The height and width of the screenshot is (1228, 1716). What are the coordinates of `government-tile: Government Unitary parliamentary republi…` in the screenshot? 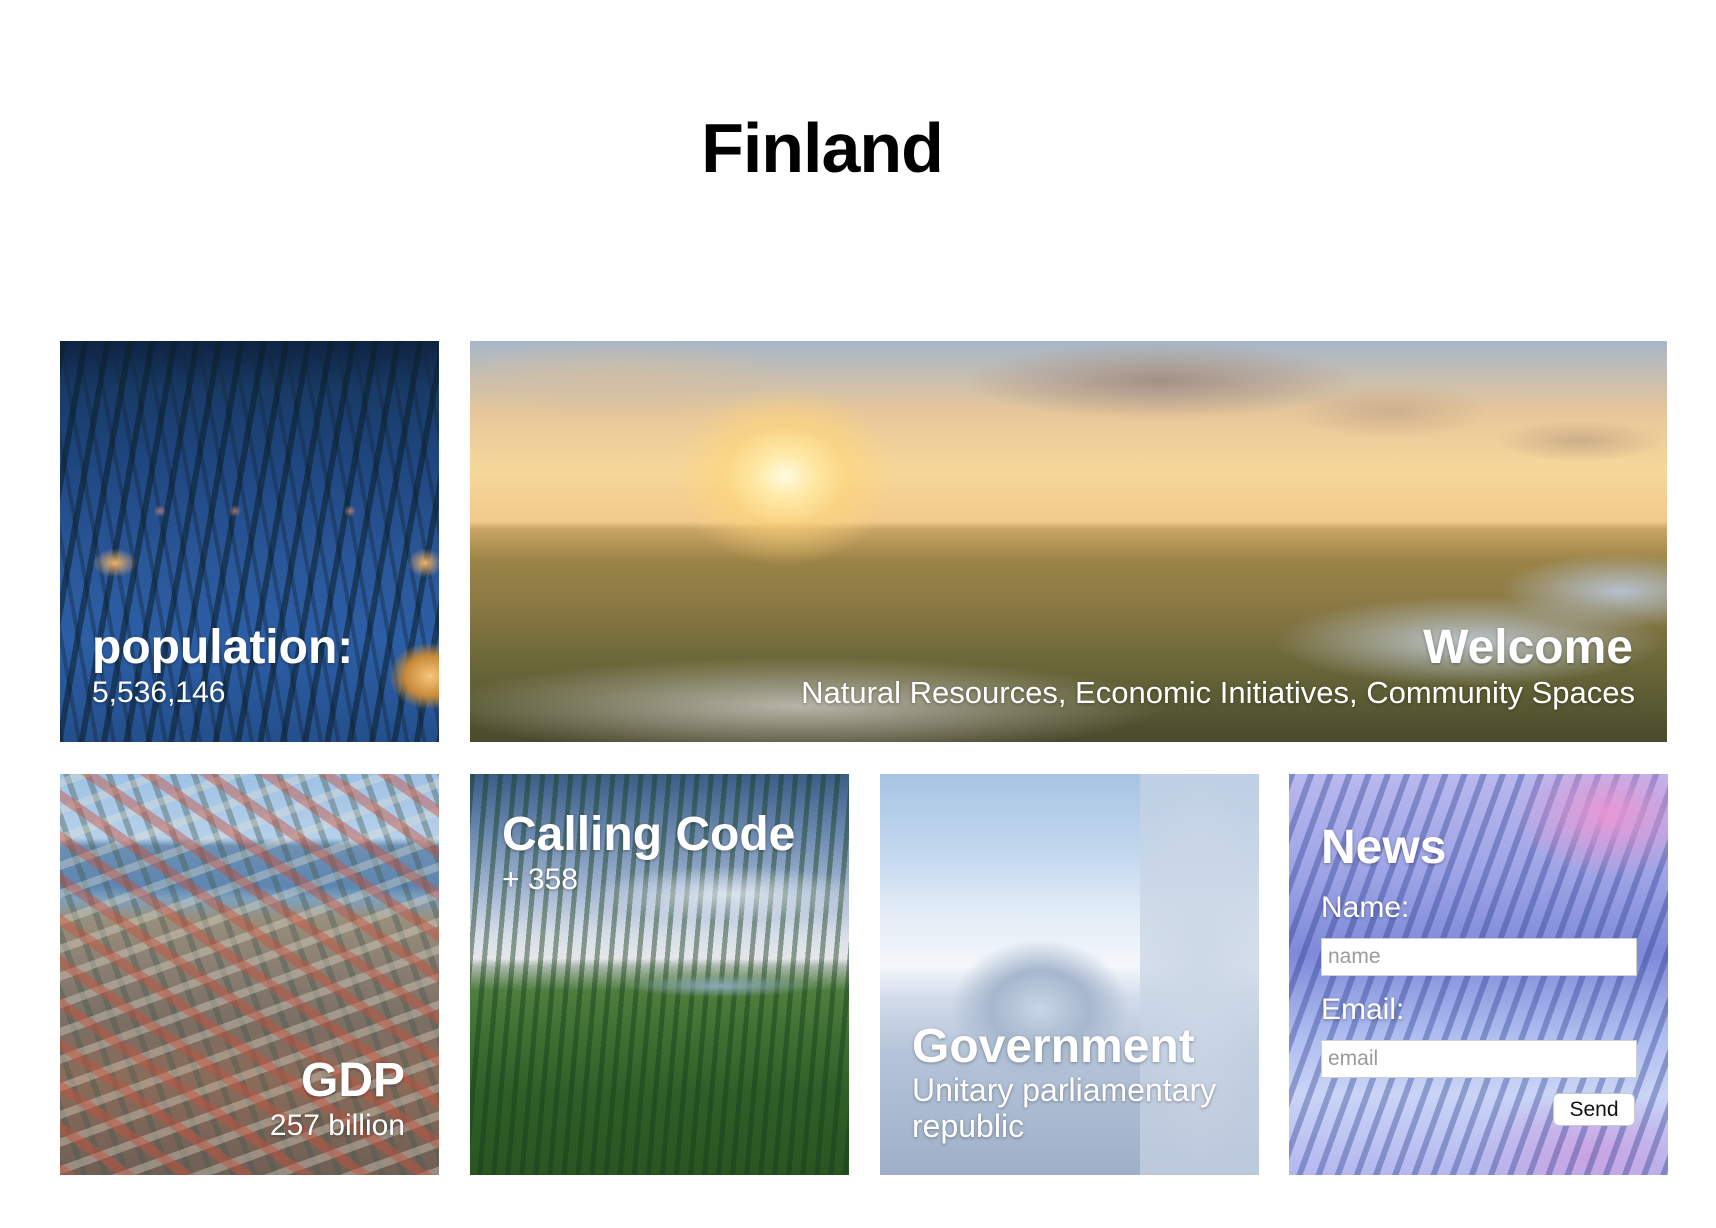 It's located at (1069, 974).